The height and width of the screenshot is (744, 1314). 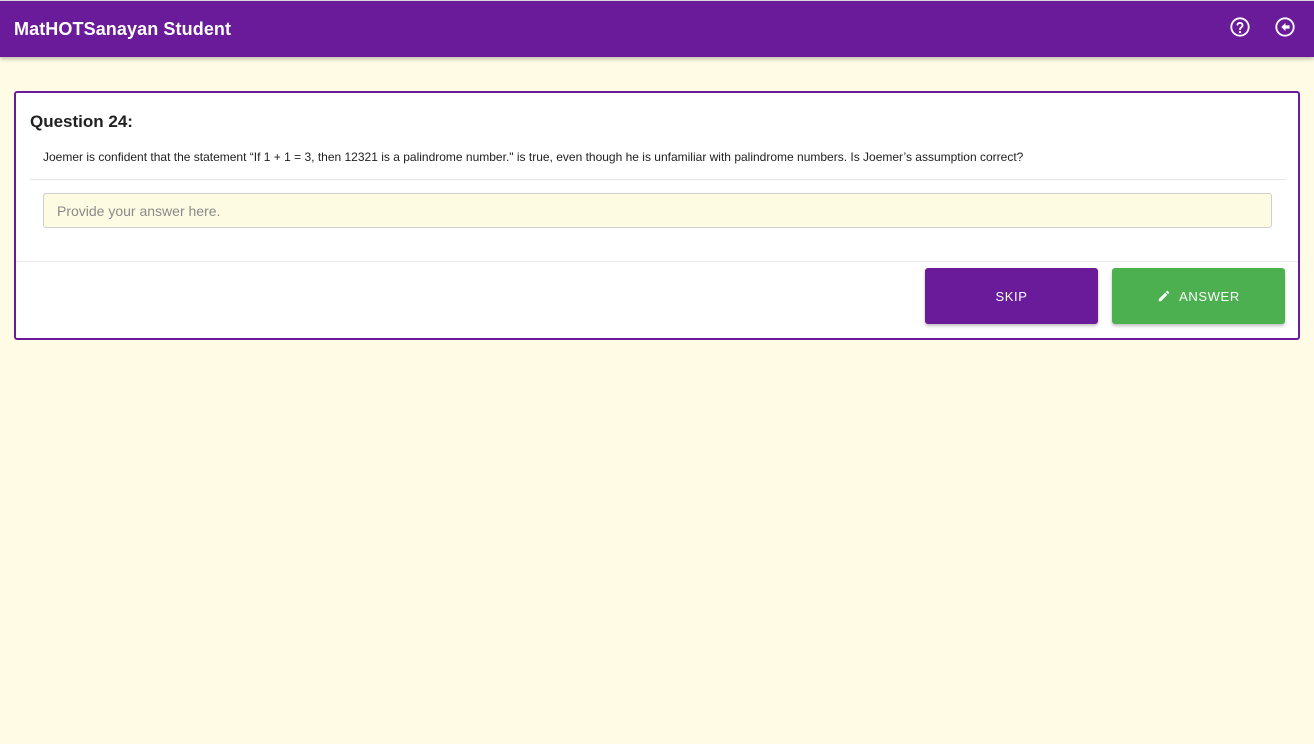 I want to click on answer-button: ANSWER, so click(x=1198, y=296).